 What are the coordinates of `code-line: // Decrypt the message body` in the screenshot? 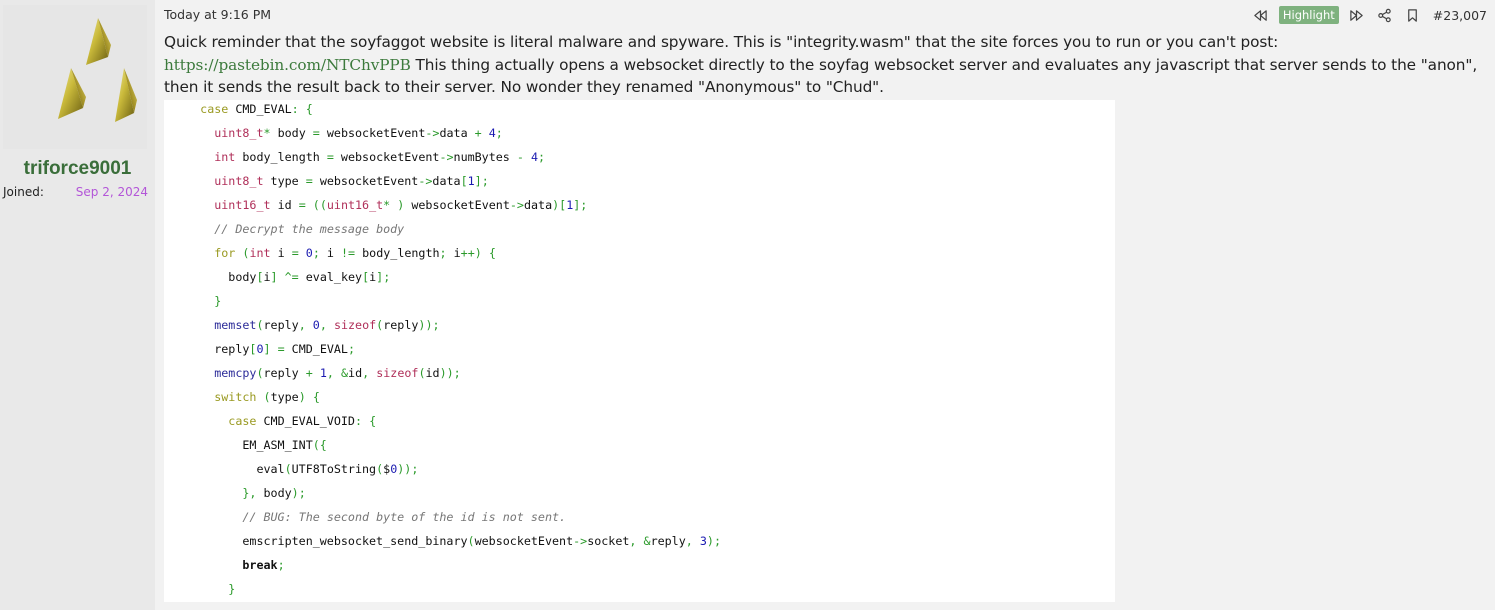 It's located at (309, 229).